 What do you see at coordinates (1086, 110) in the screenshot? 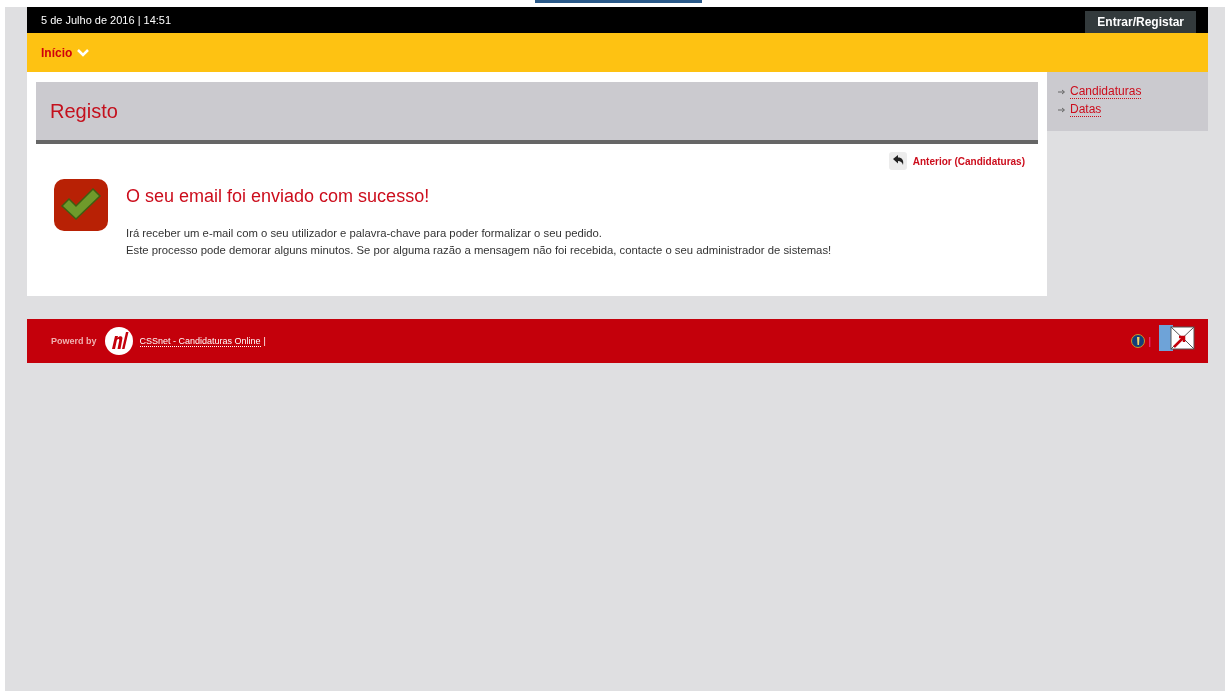
I see `sidebar-link: Datas` at bounding box center [1086, 110].